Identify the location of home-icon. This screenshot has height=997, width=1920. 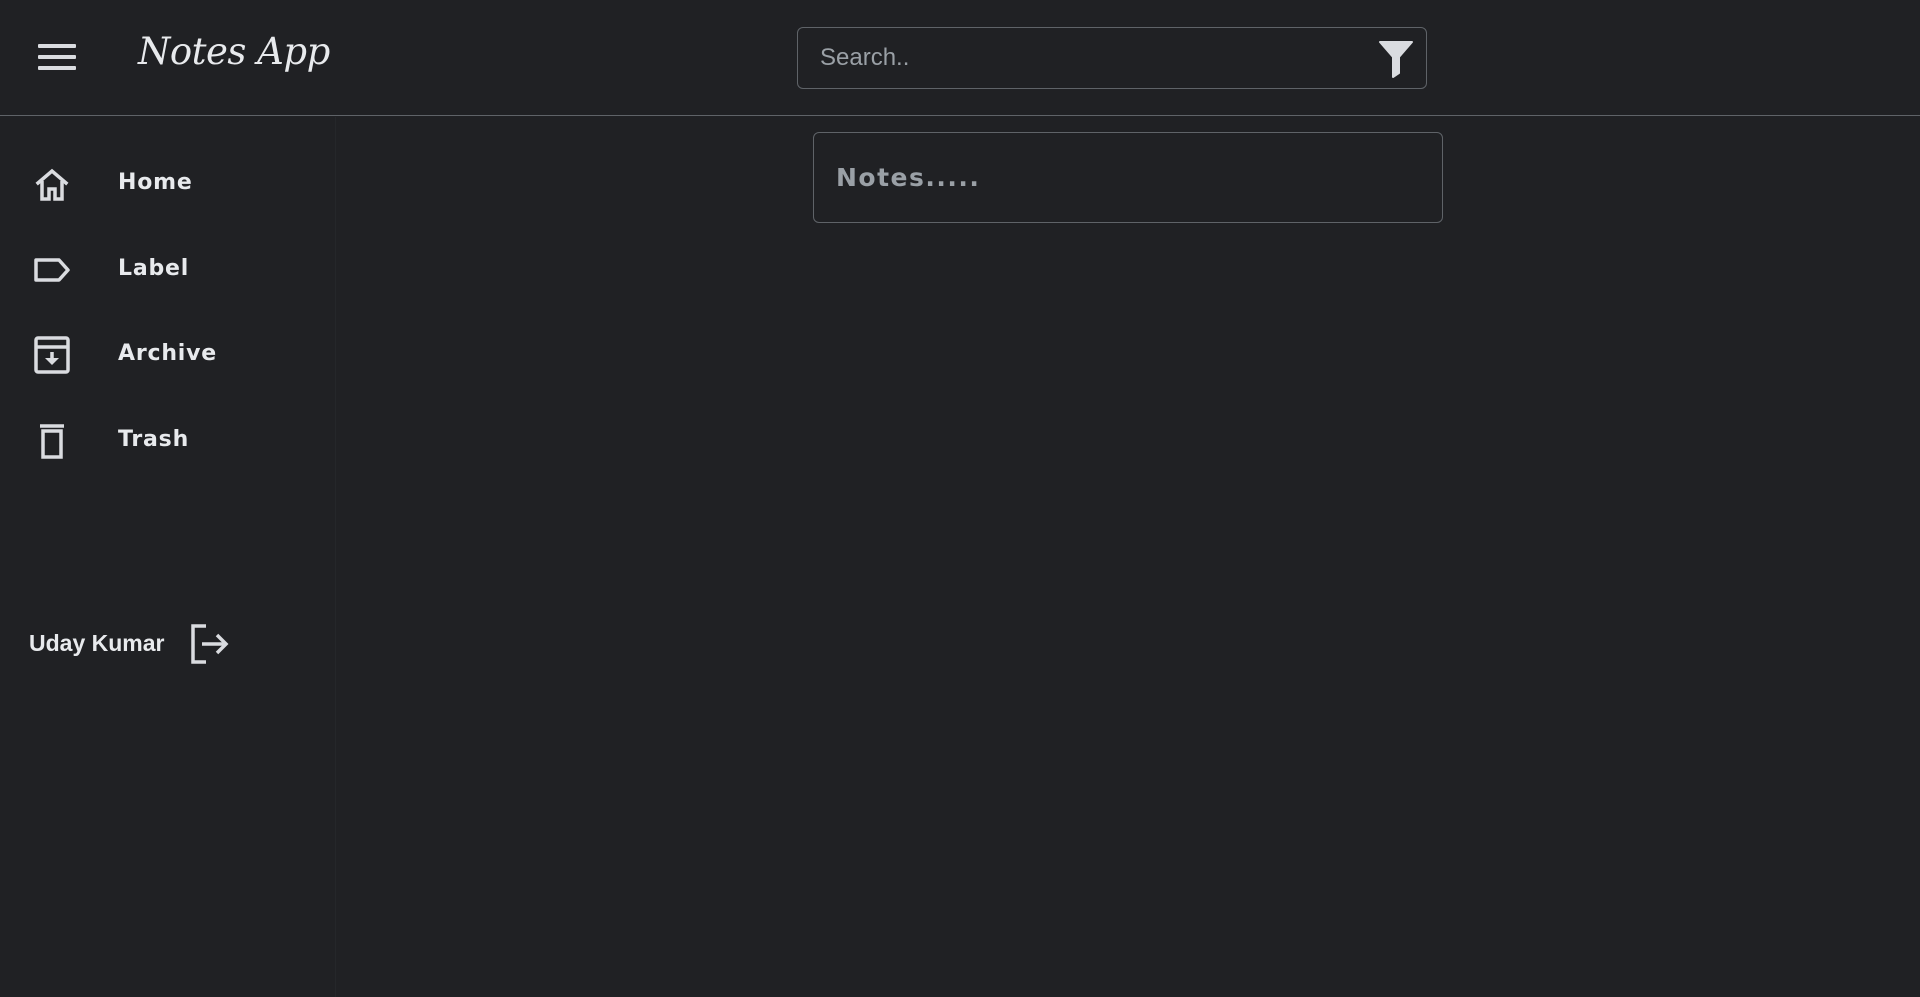
(52, 184).